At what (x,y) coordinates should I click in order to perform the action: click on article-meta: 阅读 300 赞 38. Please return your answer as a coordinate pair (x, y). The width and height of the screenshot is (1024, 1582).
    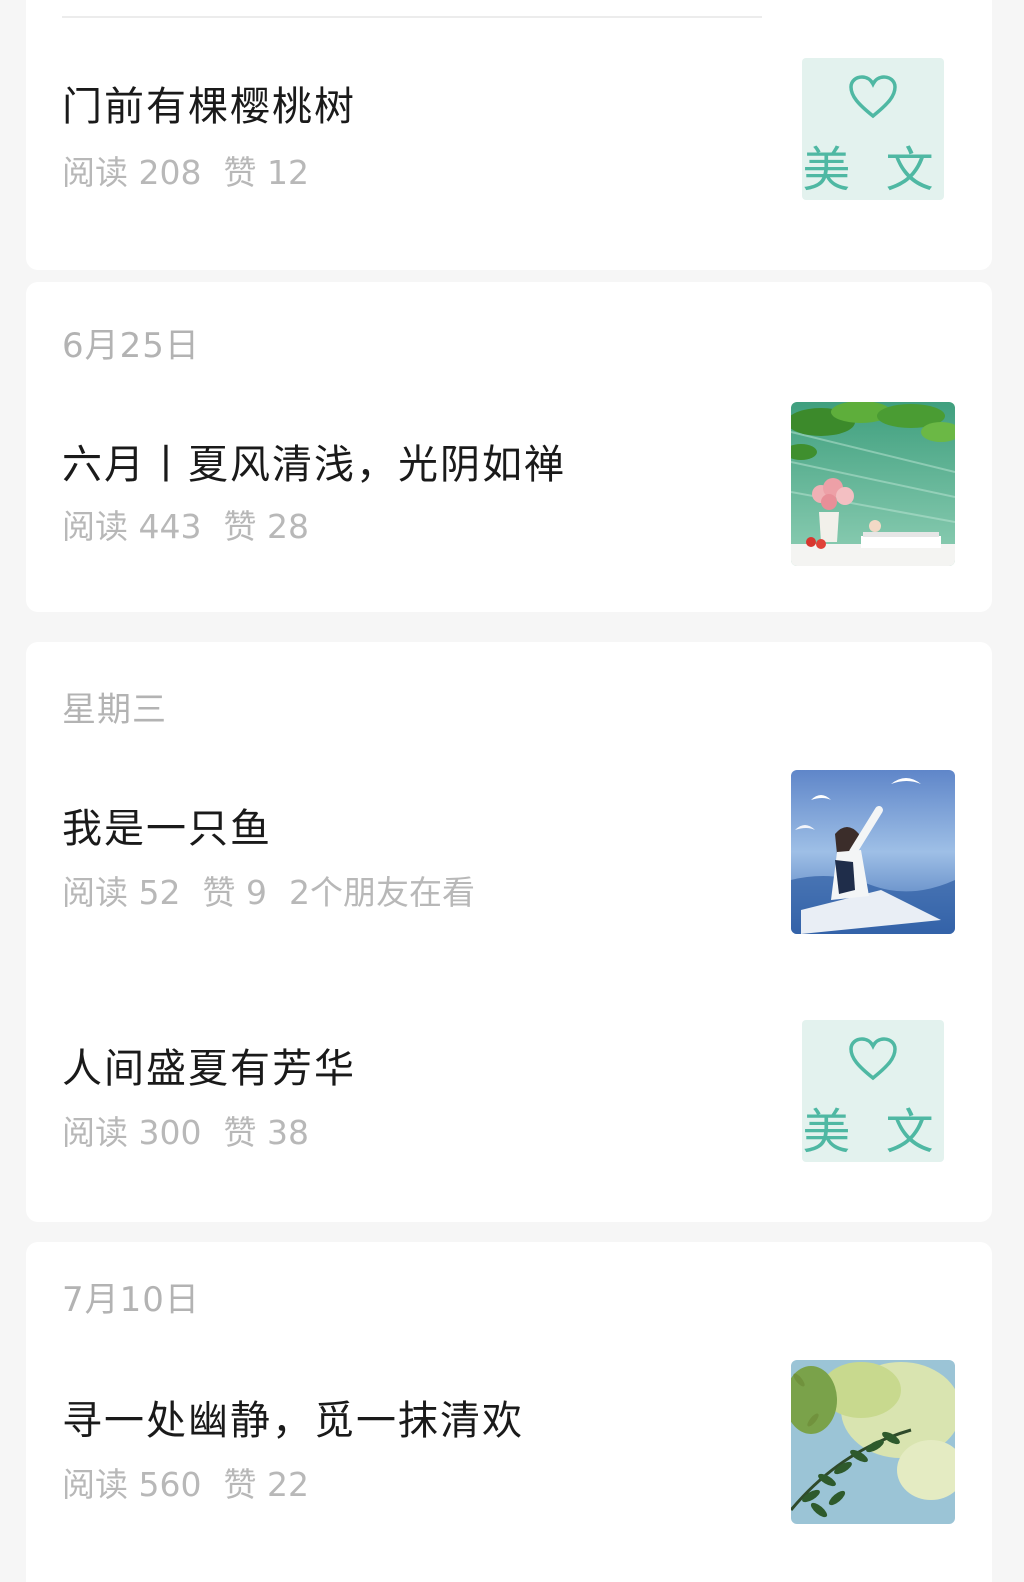
    Looking at the image, I should click on (196, 1130).